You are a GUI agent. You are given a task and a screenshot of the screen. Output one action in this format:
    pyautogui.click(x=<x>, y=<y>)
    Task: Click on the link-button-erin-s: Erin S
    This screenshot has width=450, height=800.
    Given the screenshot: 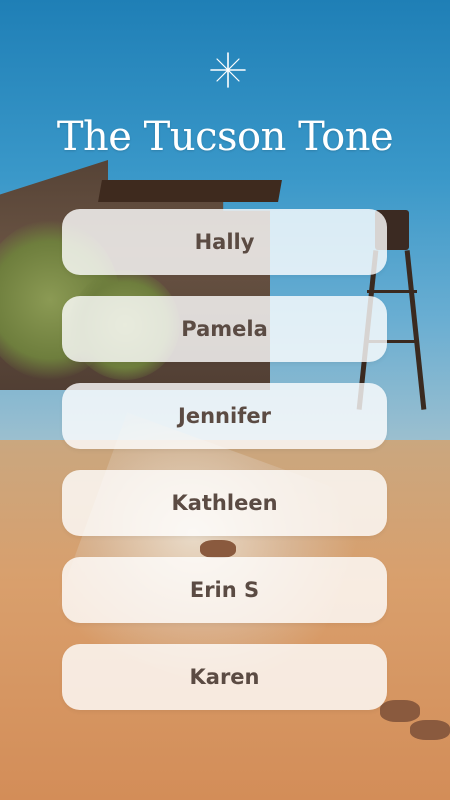 What is the action you would take?
    pyautogui.click(x=224, y=590)
    